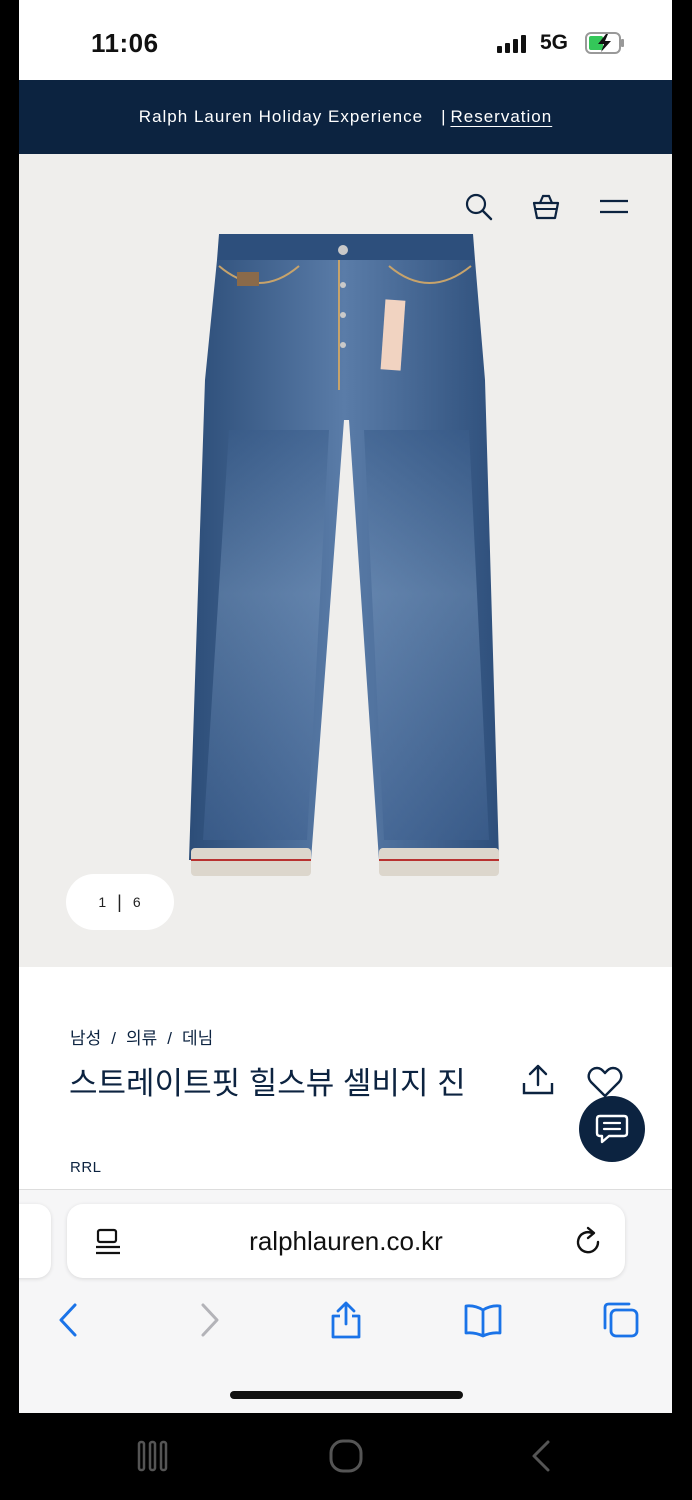 The width and height of the screenshot is (692, 1500). I want to click on recent-apps-icon, so click(153, 1456).